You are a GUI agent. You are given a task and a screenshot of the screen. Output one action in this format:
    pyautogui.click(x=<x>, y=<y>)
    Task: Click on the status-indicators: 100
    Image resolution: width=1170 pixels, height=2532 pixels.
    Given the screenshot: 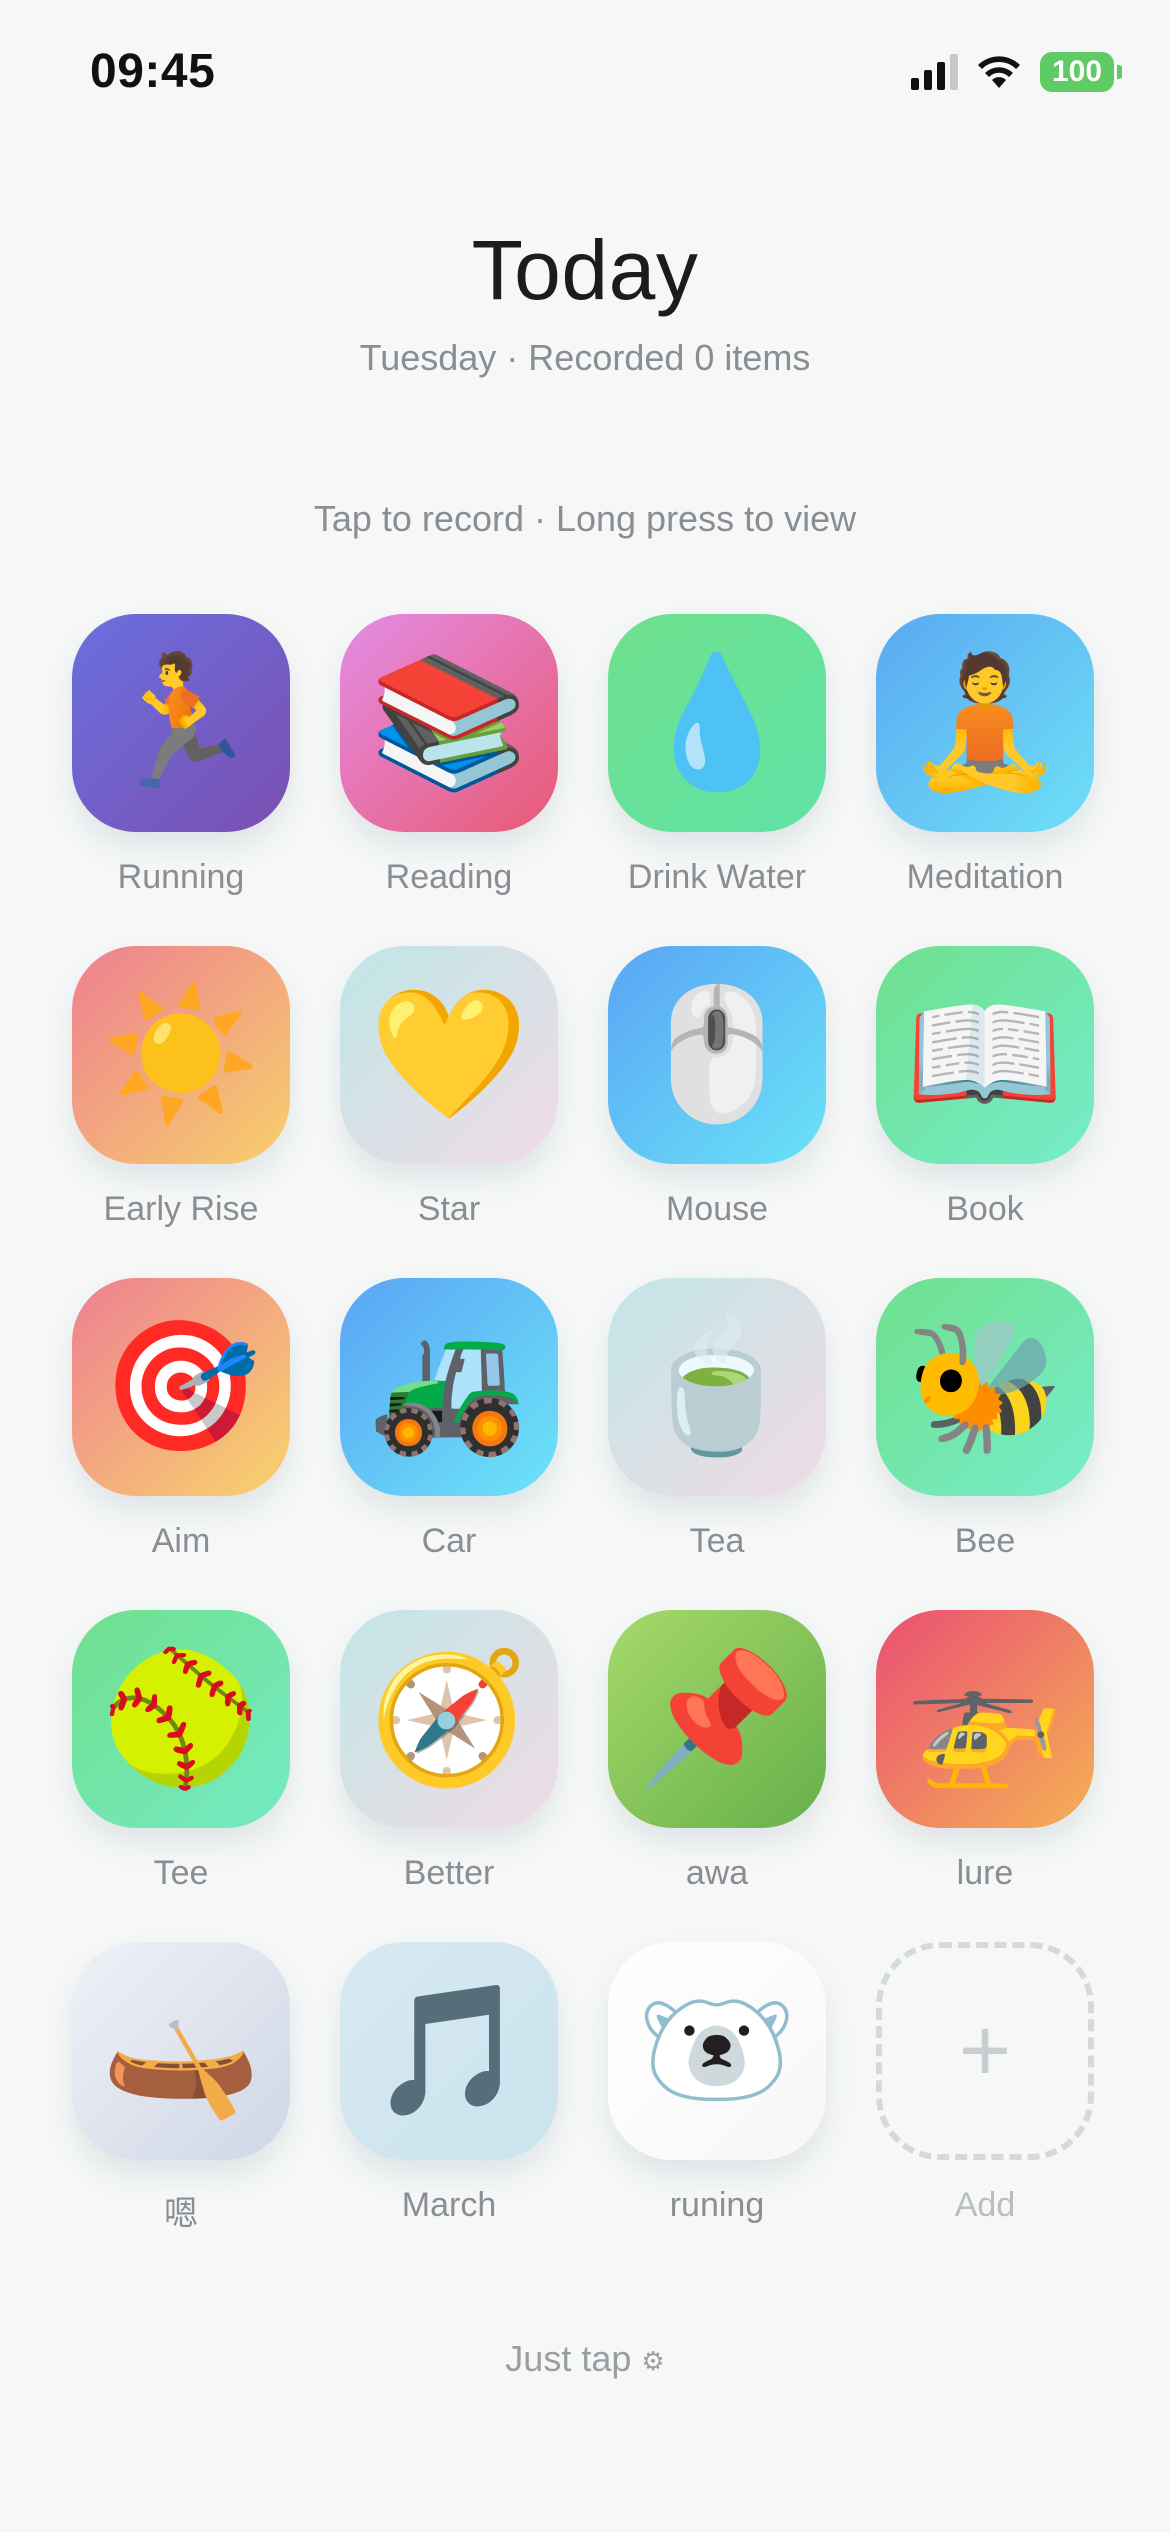 What is the action you would take?
    pyautogui.click(x=1016, y=72)
    